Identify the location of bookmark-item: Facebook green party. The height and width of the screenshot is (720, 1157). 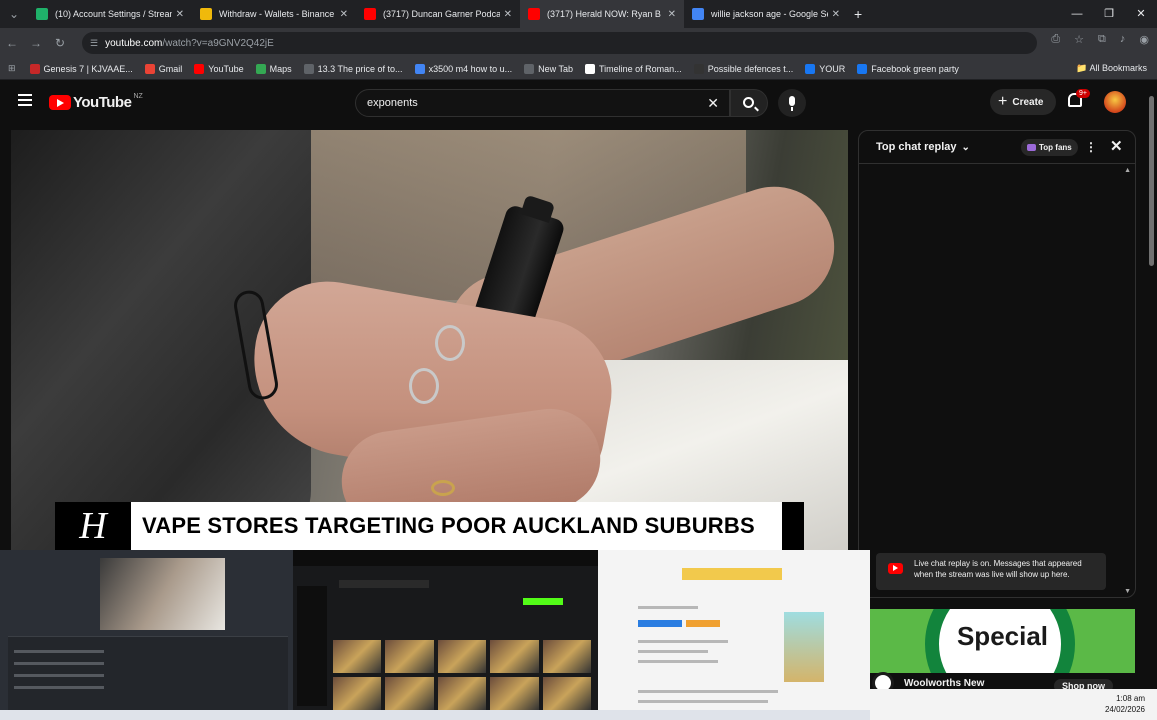
(908, 68).